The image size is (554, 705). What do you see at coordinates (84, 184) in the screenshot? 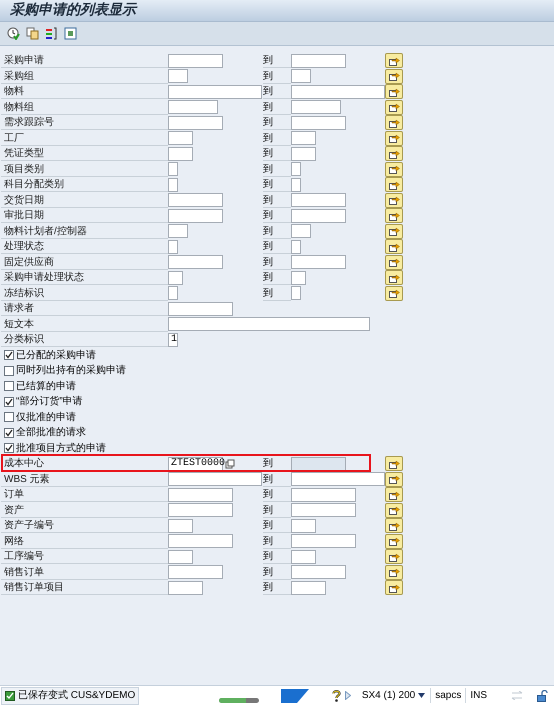
I see `field-label: 科目分配类别` at bounding box center [84, 184].